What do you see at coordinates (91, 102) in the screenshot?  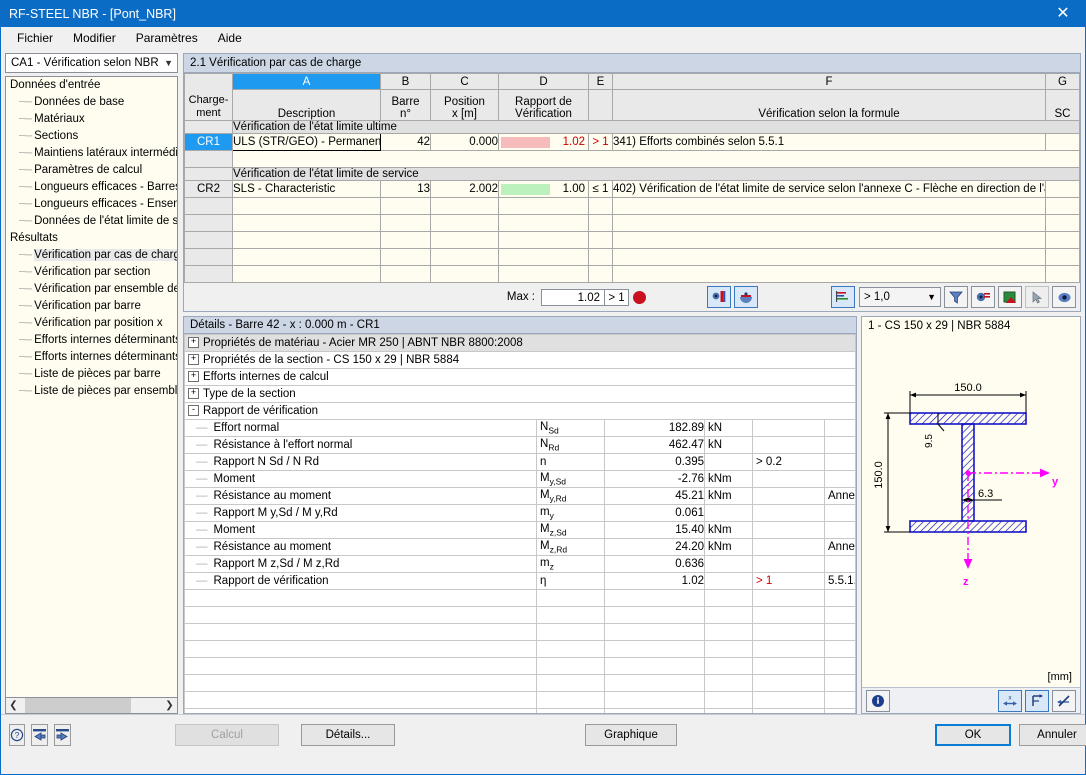 I see `sidebar-item-1: Données de base` at bounding box center [91, 102].